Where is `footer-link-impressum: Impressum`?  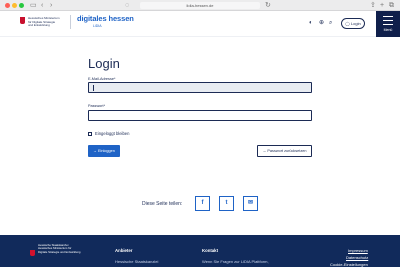 footer-link-impressum: Impressum is located at coordinates (358, 250).